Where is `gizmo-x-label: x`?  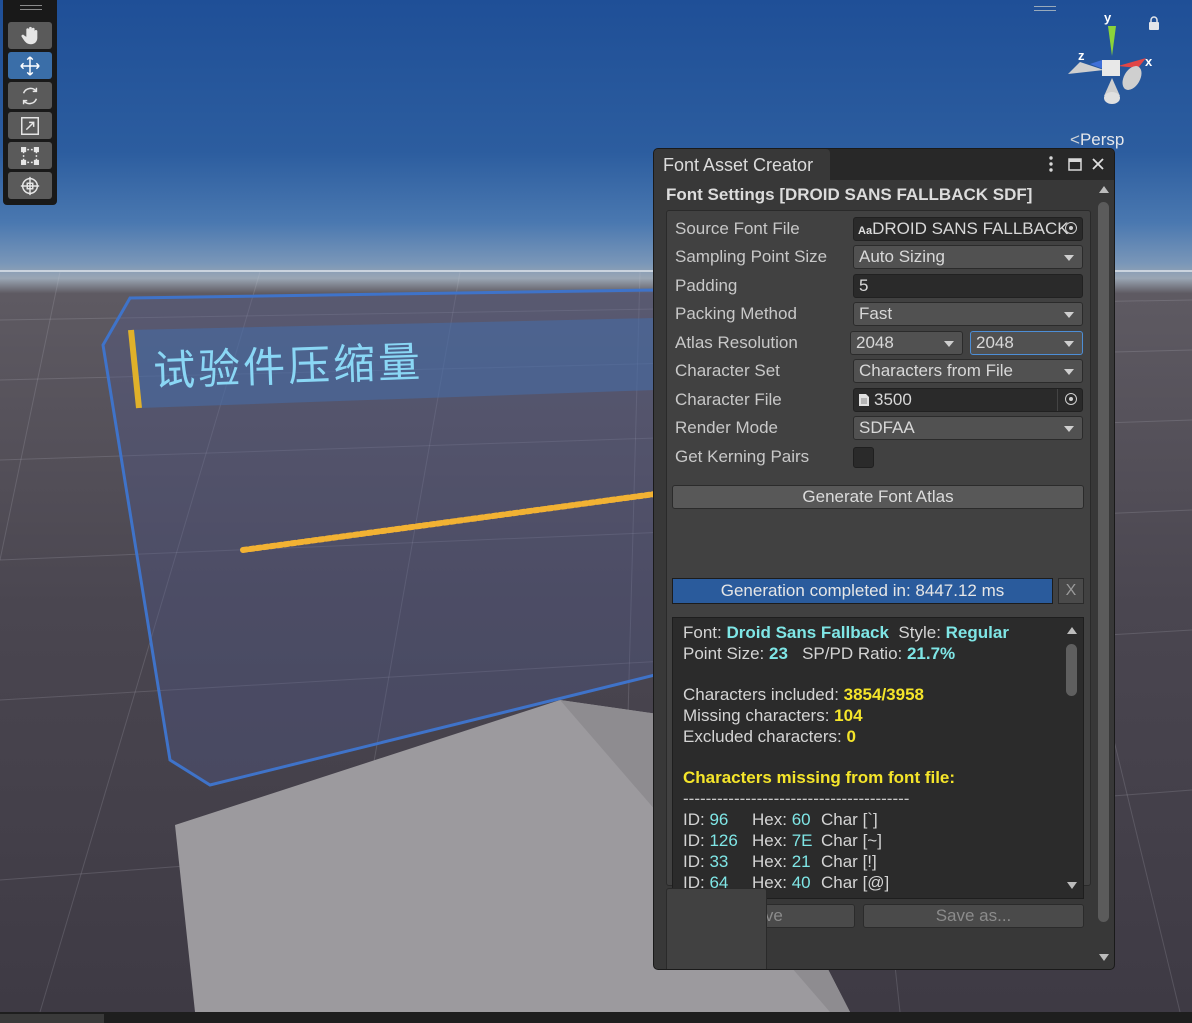
gizmo-x-label: x is located at coordinates (1149, 61).